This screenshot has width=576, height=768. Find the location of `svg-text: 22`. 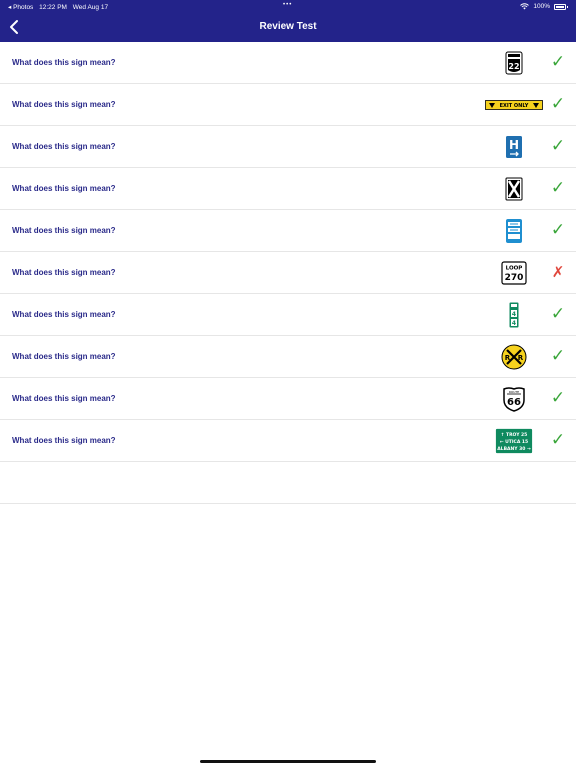

svg-text: 22 is located at coordinates (513, 66).